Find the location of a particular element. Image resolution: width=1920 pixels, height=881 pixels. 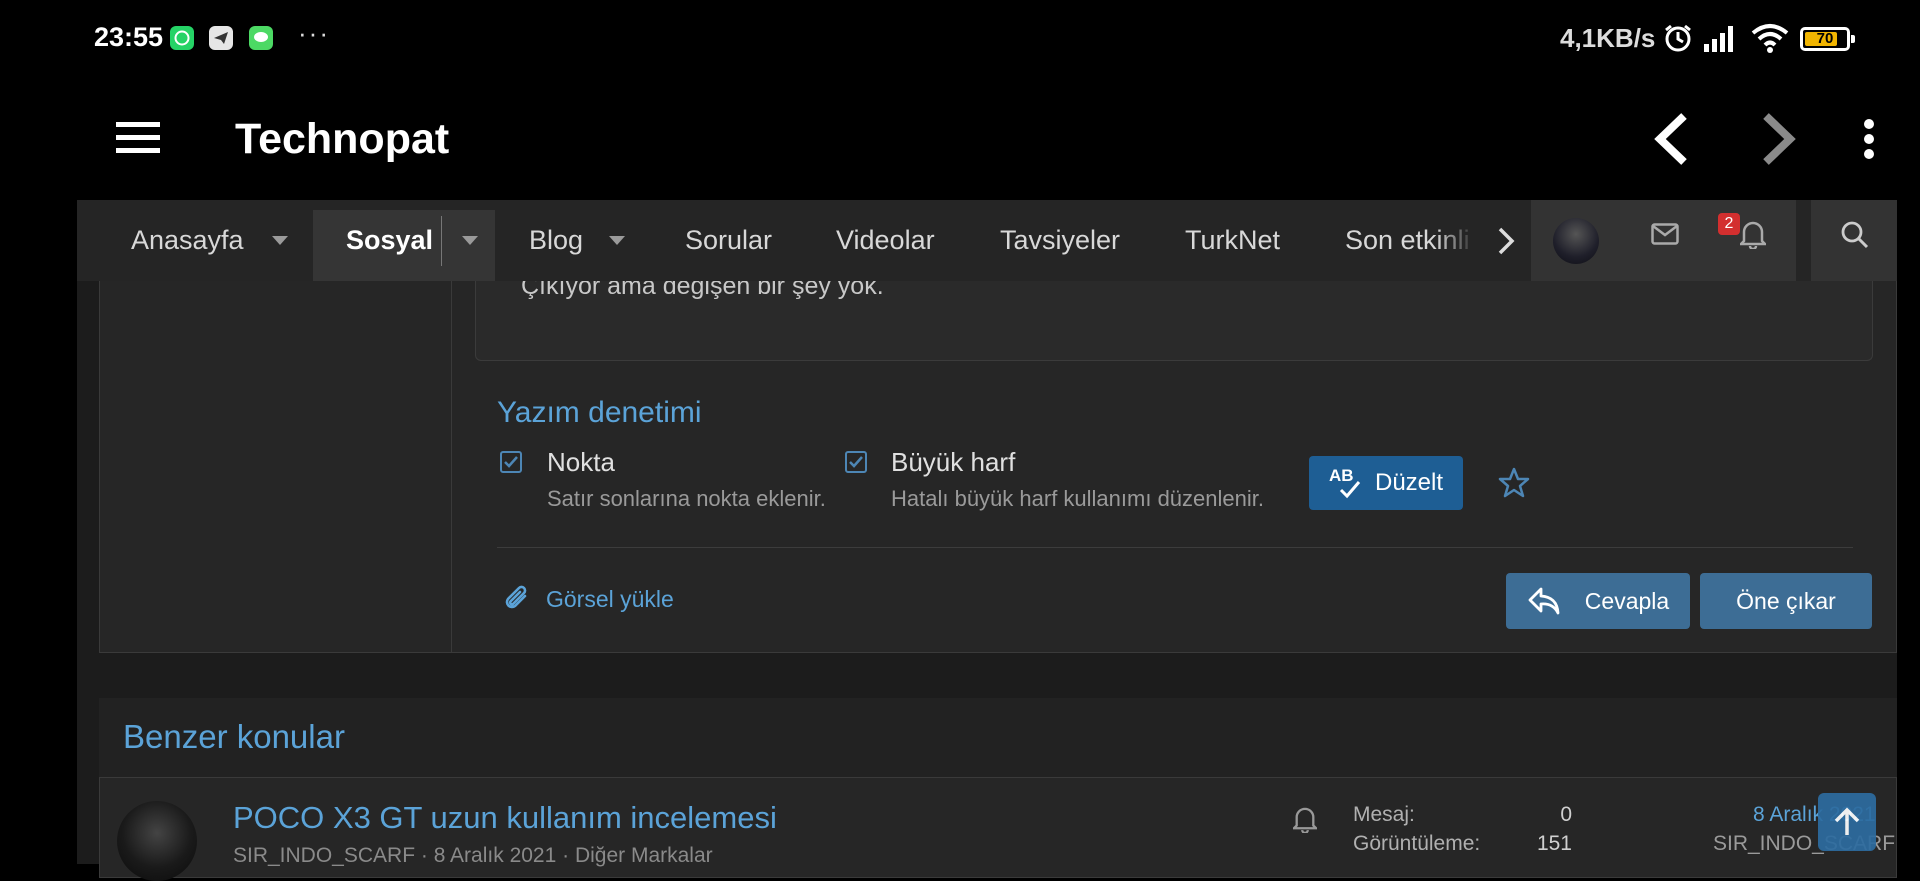

reply-button: Cevapla is located at coordinates (1598, 601).